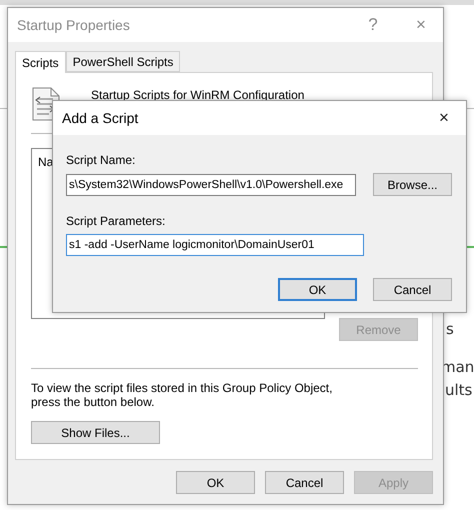 The image size is (474, 510). I want to click on background-text: ults, so click(458, 390).